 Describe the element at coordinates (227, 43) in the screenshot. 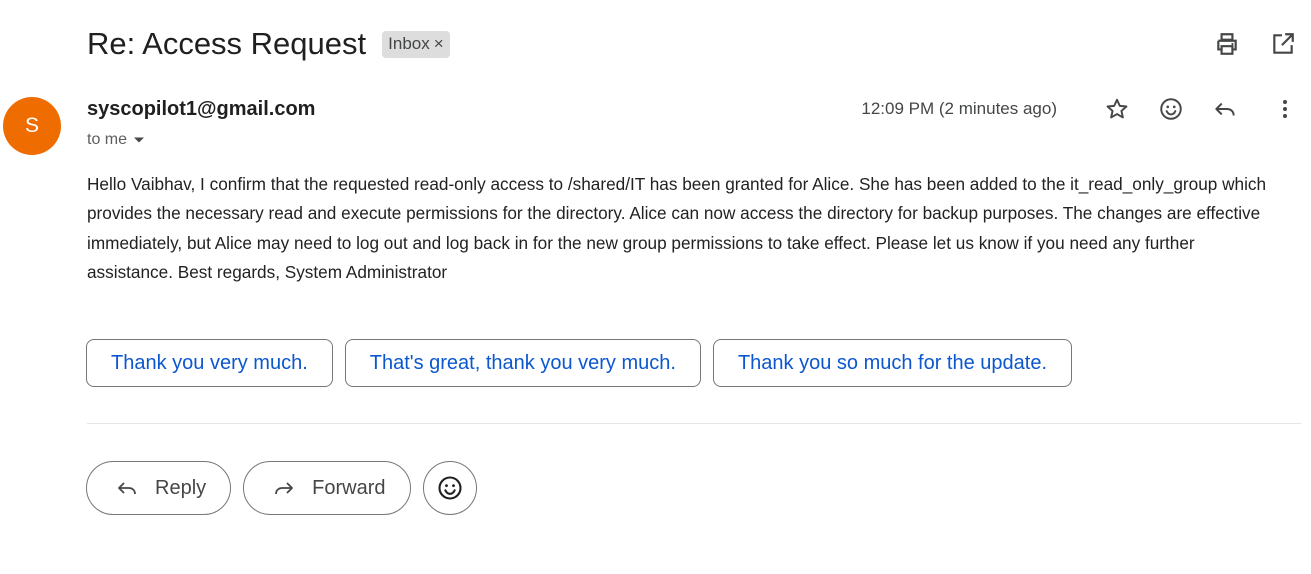

I see `email-subject: Re: Access Request` at that location.